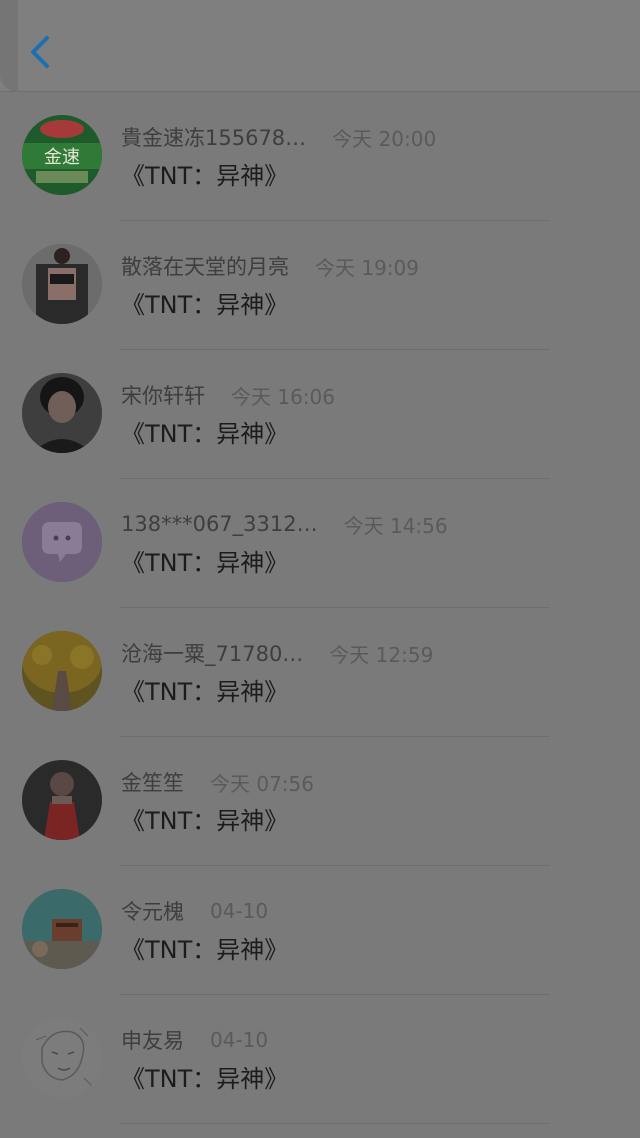 This screenshot has width=640, height=1138. I want to click on avatar: 金速, so click(62, 155).